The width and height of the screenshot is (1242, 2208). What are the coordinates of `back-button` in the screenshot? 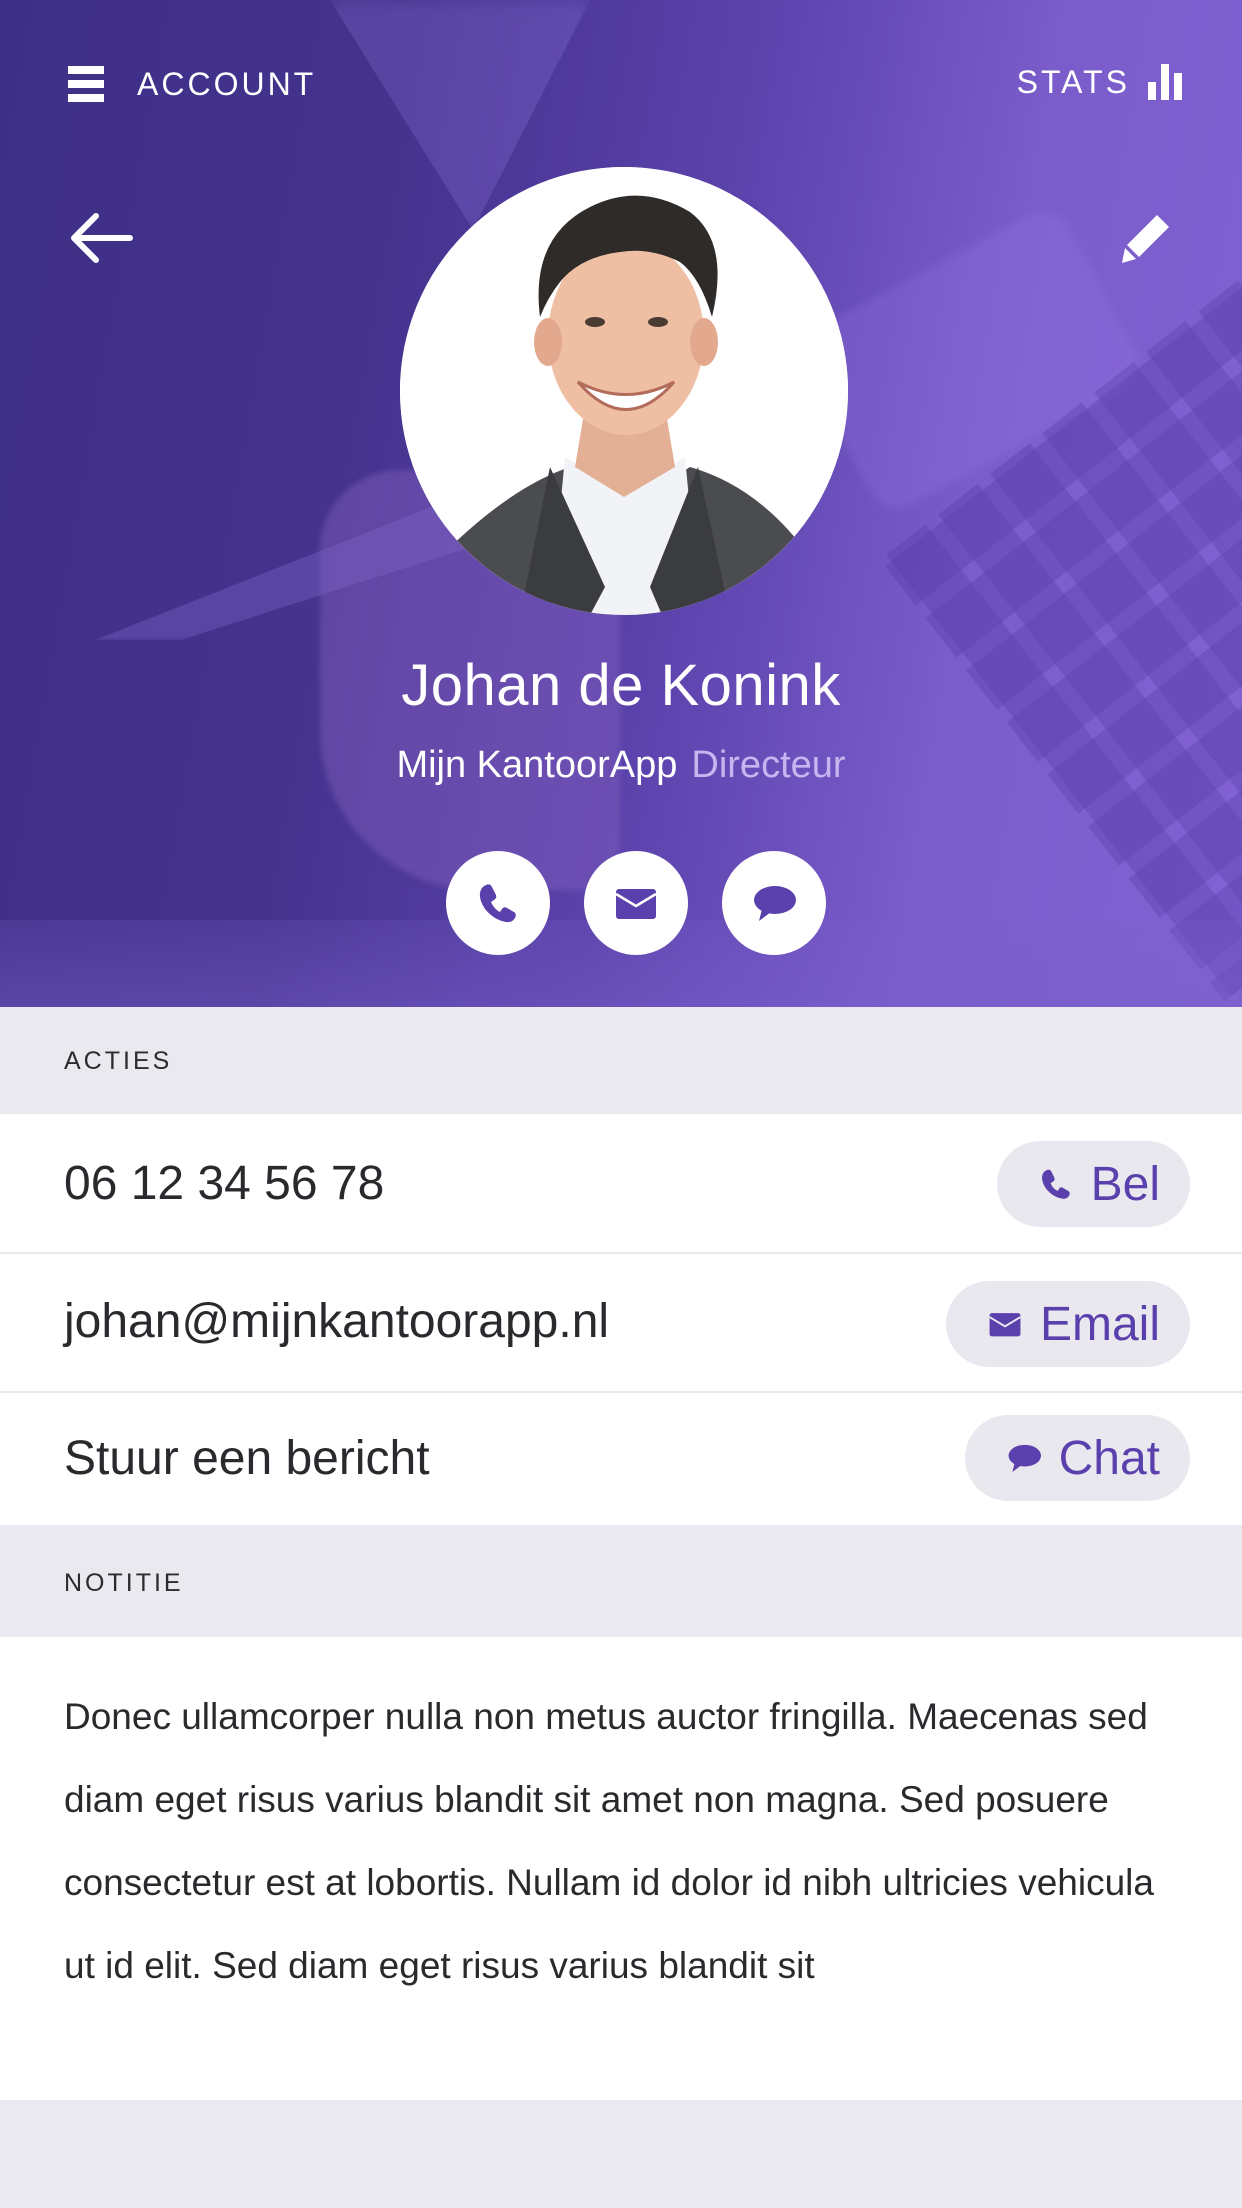 It's located at (102, 238).